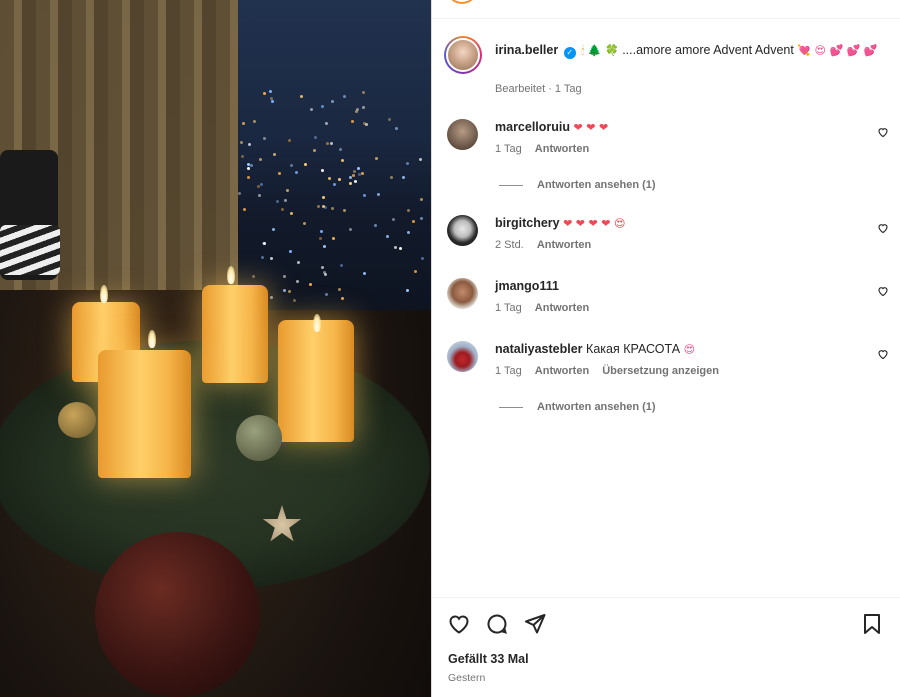 This screenshot has width=900, height=697. I want to click on author-username: irina.beller, so click(526, 50).